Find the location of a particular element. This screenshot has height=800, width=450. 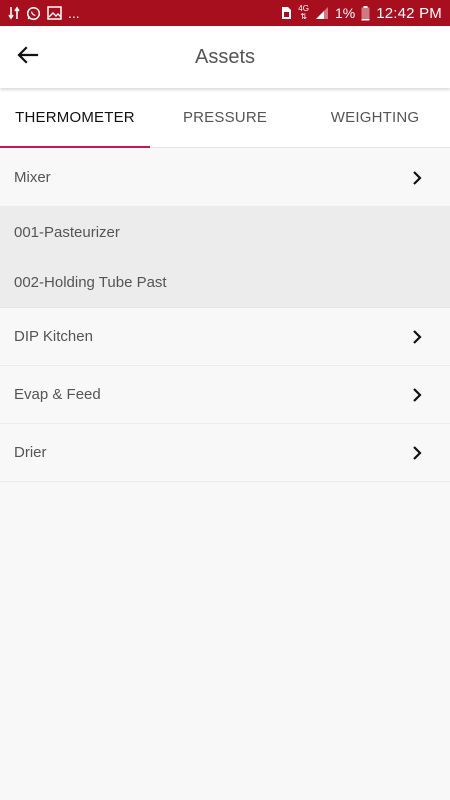

page-title: Assets is located at coordinates (225, 56).